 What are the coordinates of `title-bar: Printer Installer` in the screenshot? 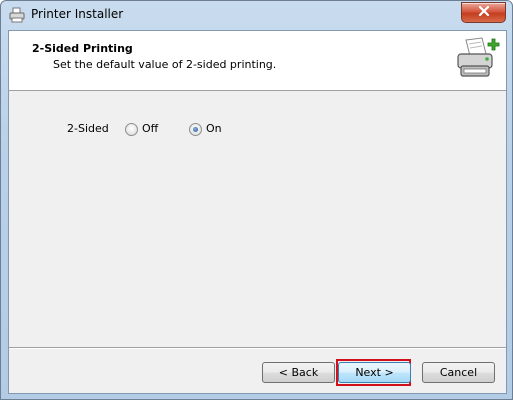 It's located at (256, 15).